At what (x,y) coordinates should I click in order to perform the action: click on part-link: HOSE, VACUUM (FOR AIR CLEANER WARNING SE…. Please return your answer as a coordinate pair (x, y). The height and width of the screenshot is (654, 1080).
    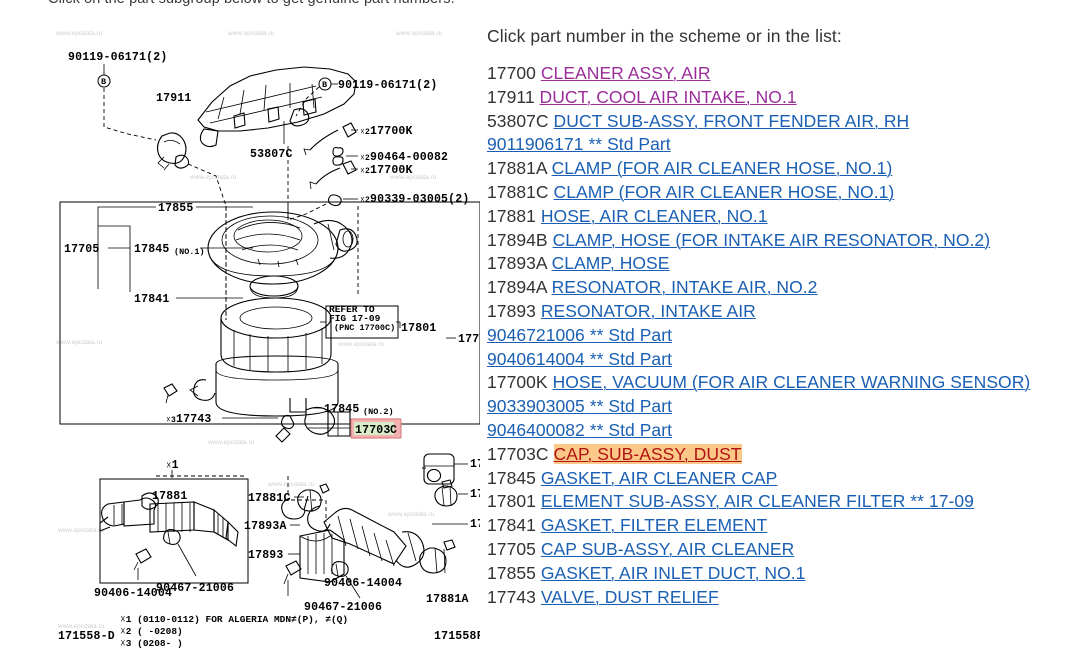
    Looking at the image, I should click on (792, 382).